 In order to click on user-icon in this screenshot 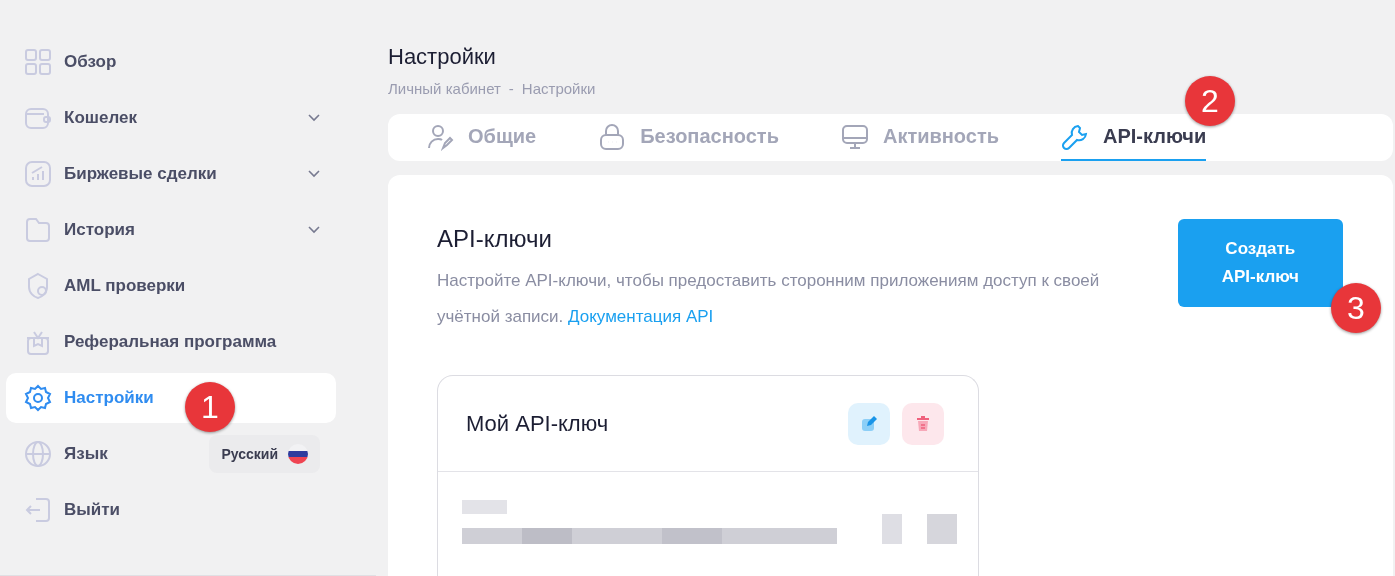, I will do `click(440, 136)`.